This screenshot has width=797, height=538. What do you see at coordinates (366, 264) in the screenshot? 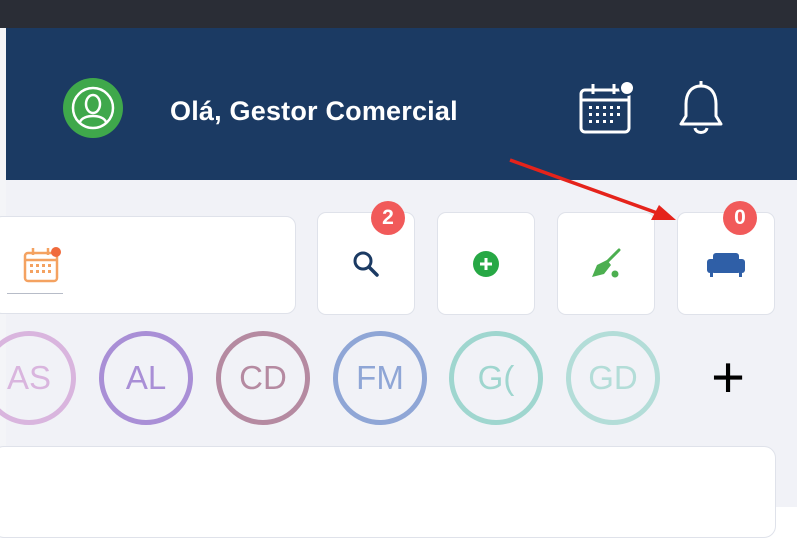
I see `search-icon` at bounding box center [366, 264].